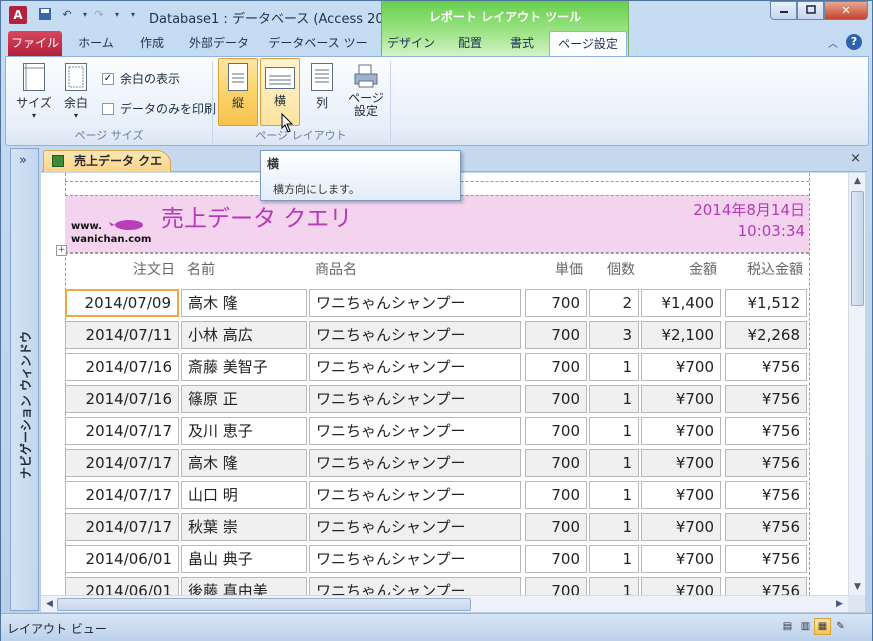  I want to click on columns-button: 列, so click(322, 92).